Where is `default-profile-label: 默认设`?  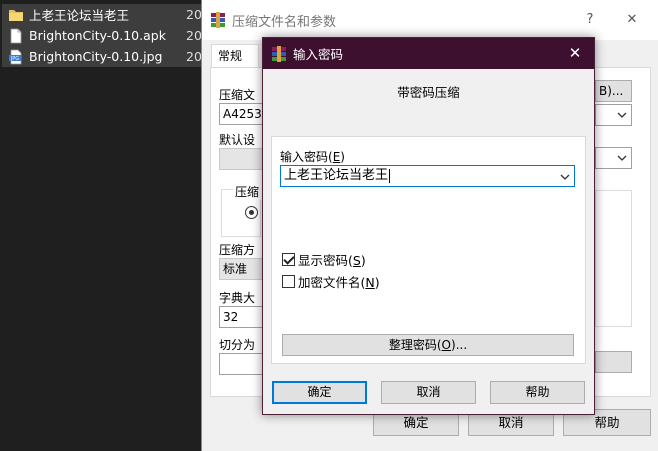
default-profile-label: 默认设 is located at coordinates (237, 140).